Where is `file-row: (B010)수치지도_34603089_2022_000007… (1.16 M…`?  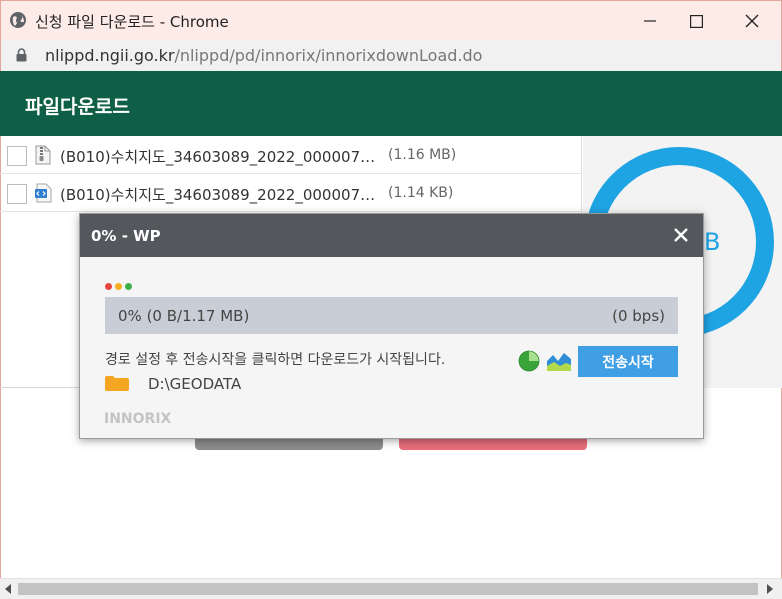 file-row: (B010)수치지도_34603089_2022_000007… (1.16 M… is located at coordinates (291, 155).